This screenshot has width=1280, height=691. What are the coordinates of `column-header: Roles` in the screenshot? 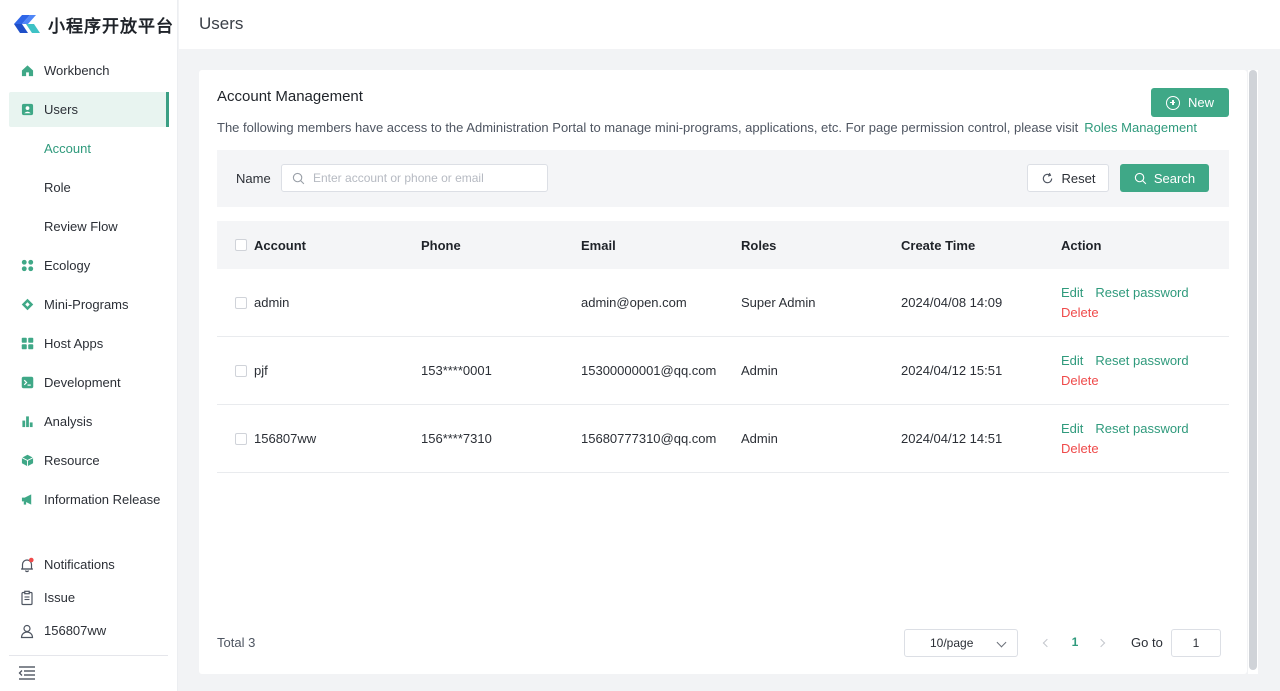 It's located at (759, 245).